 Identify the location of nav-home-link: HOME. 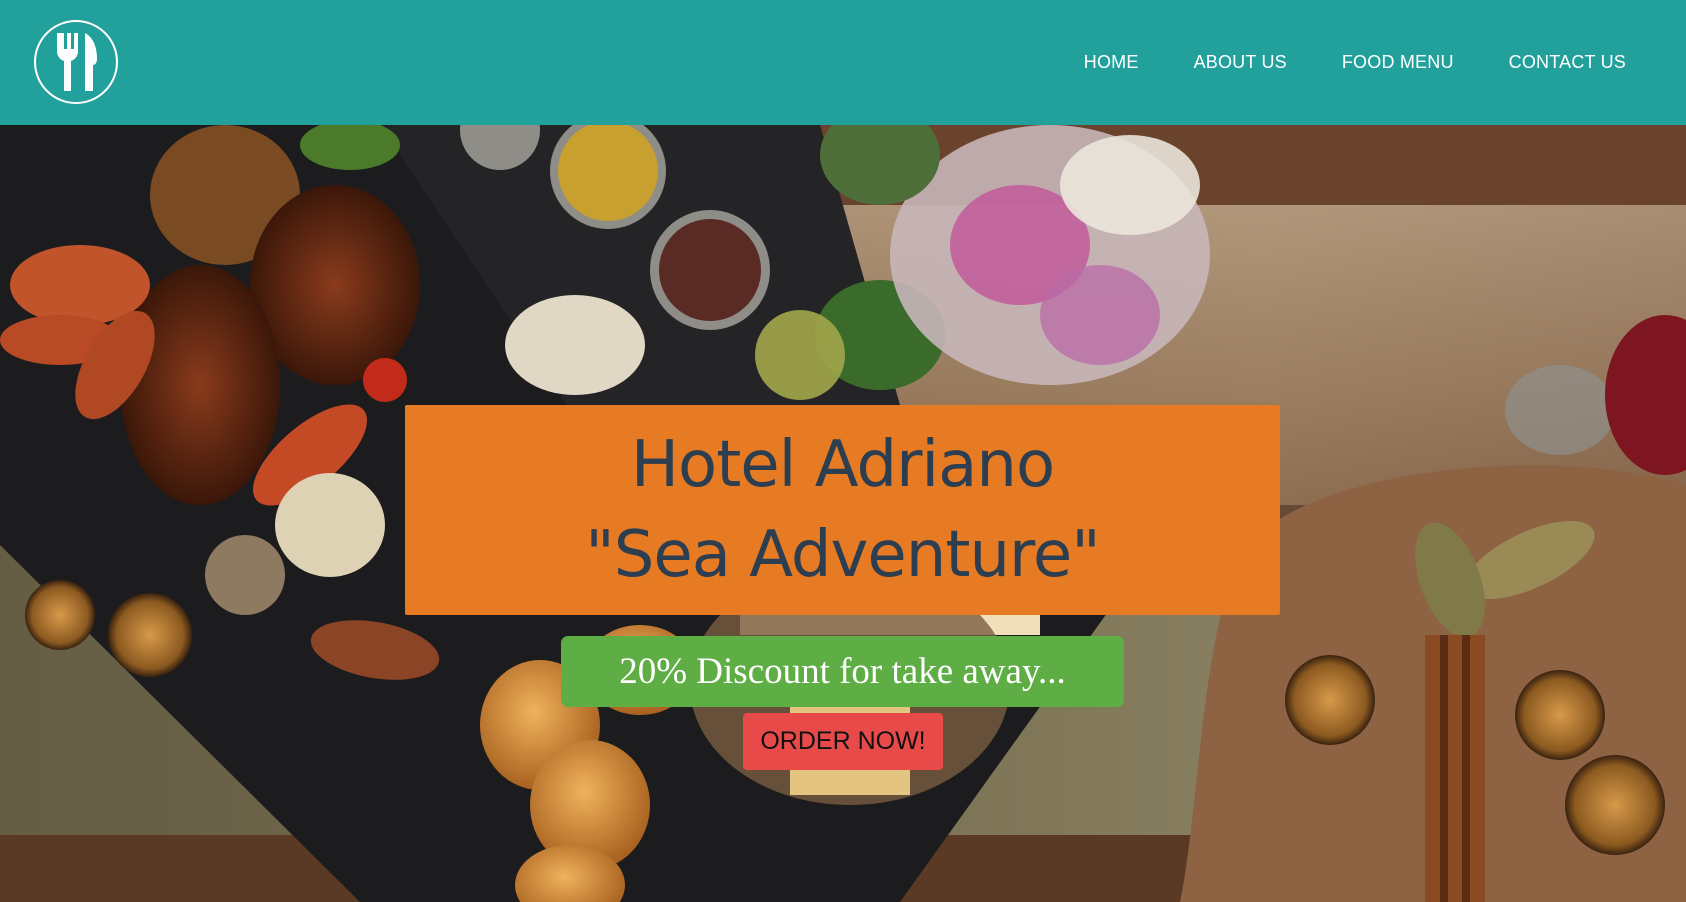
(1111, 62).